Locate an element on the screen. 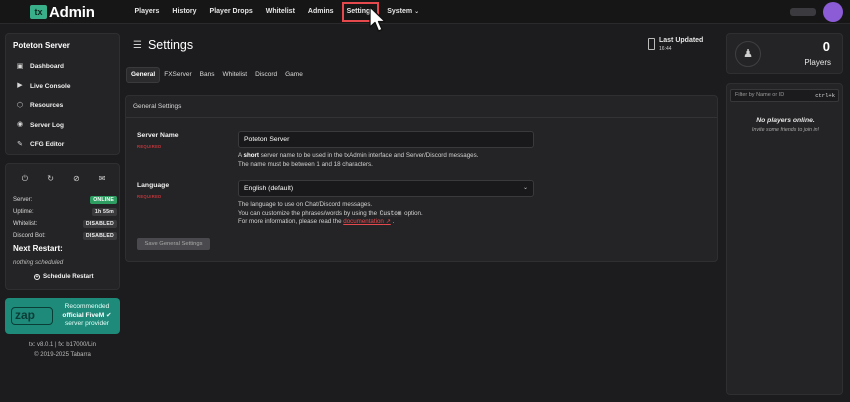 The image size is (850, 402). help-text: For more information, please read the is located at coordinates (291, 222).